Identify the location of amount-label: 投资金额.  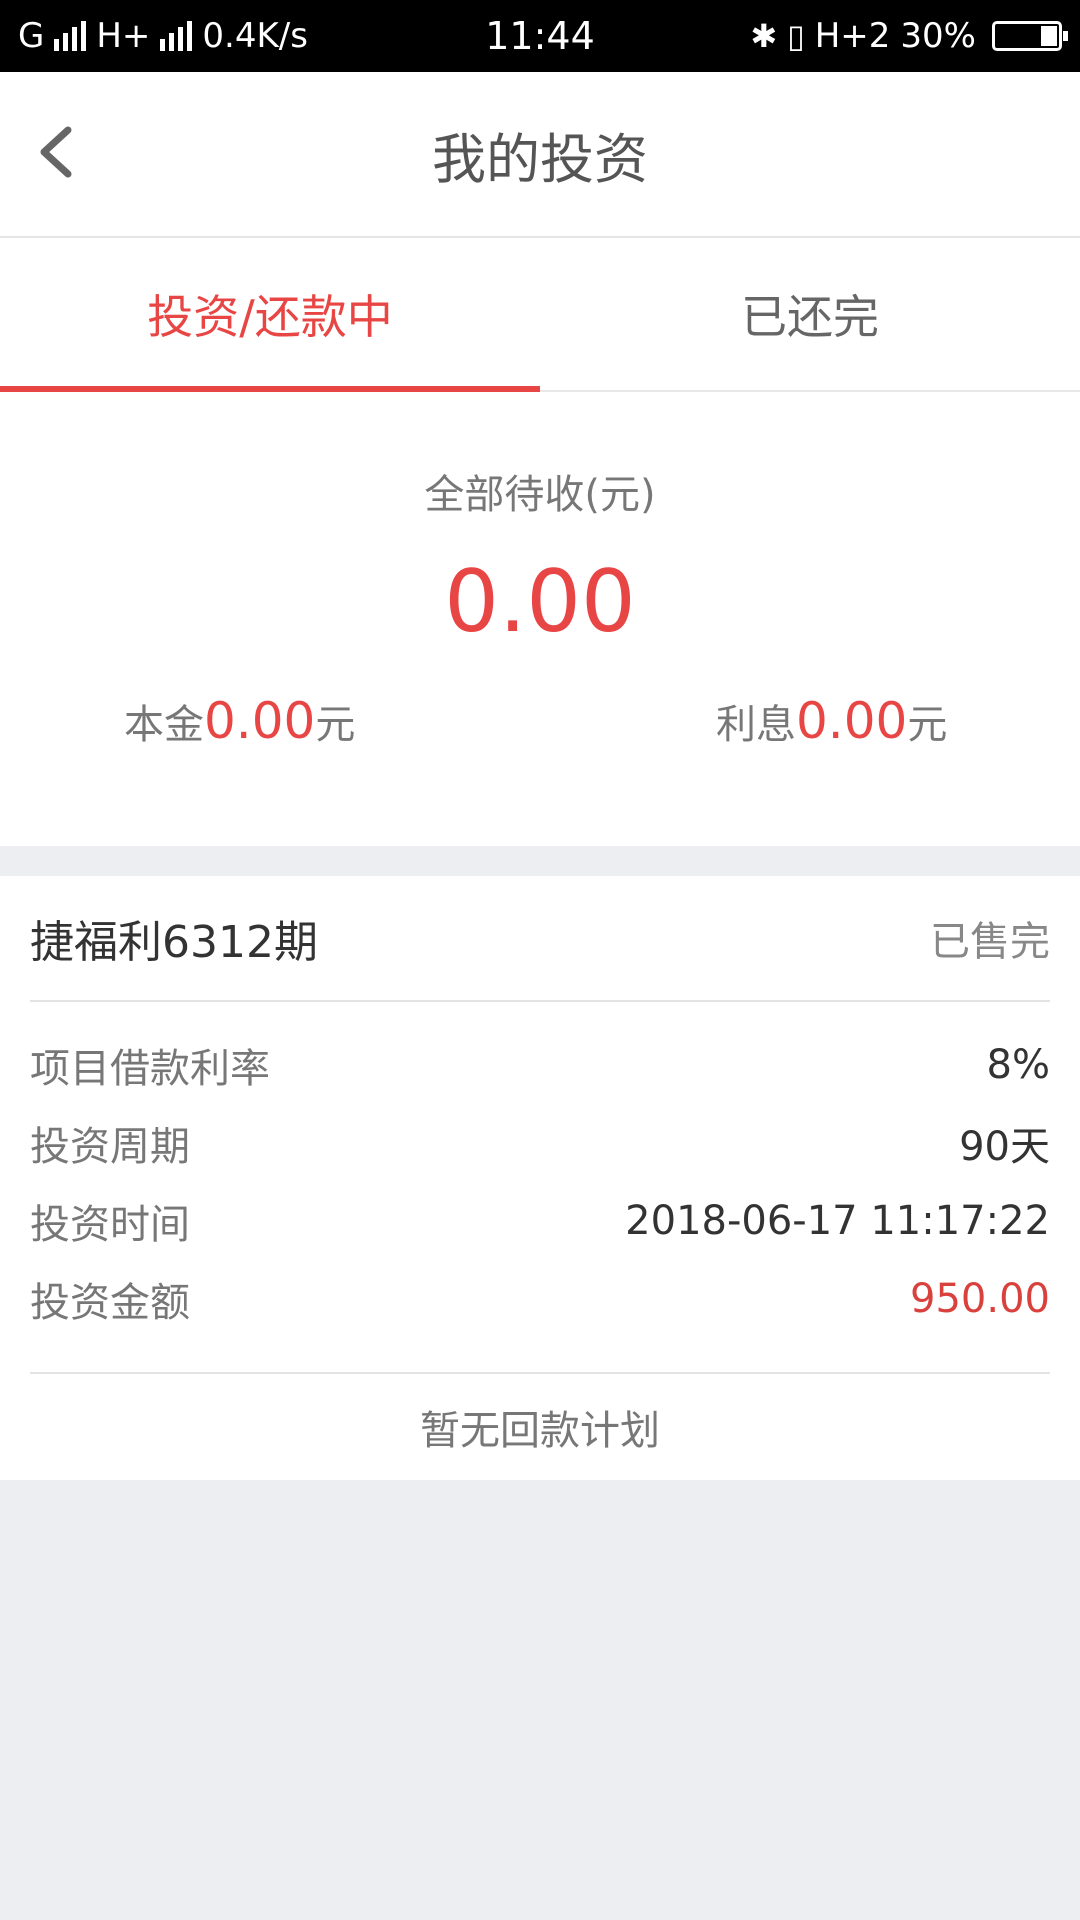
(110, 1303).